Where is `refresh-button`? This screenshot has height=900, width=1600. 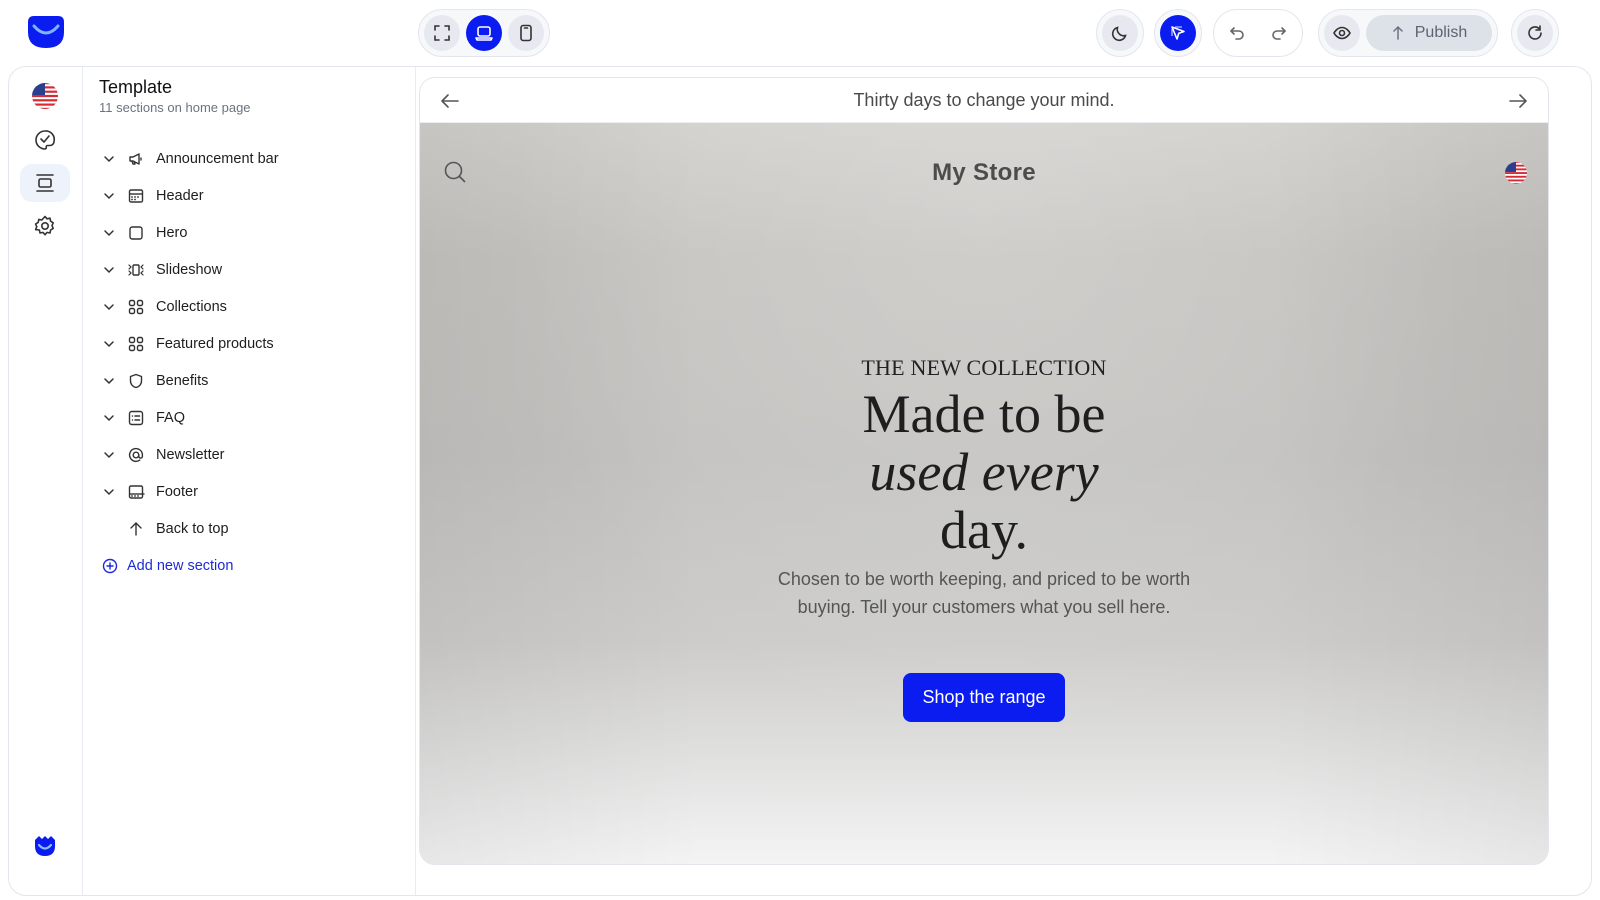
refresh-button is located at coordinates (1535, 33).